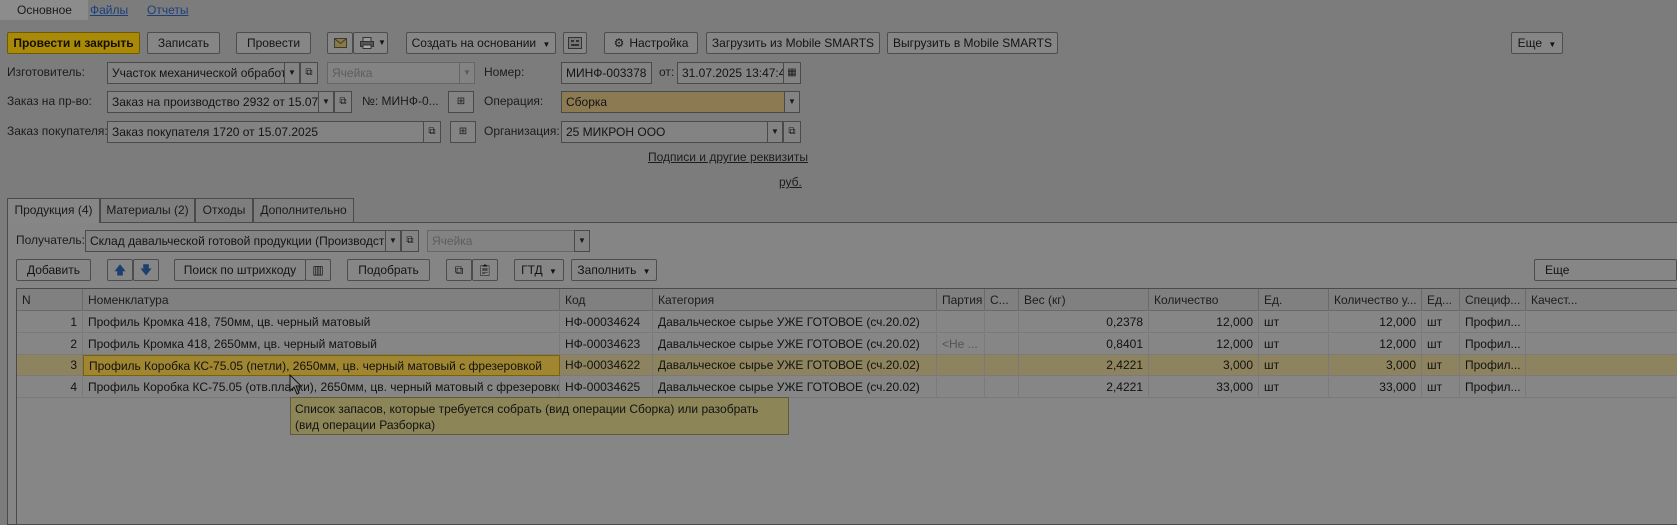 The height and width of the screenshot is (525, 1677). What do you see at coordinates (370, 43) in the screenshot?
I see `print-button: ▼` at bounding box center [370, 43].